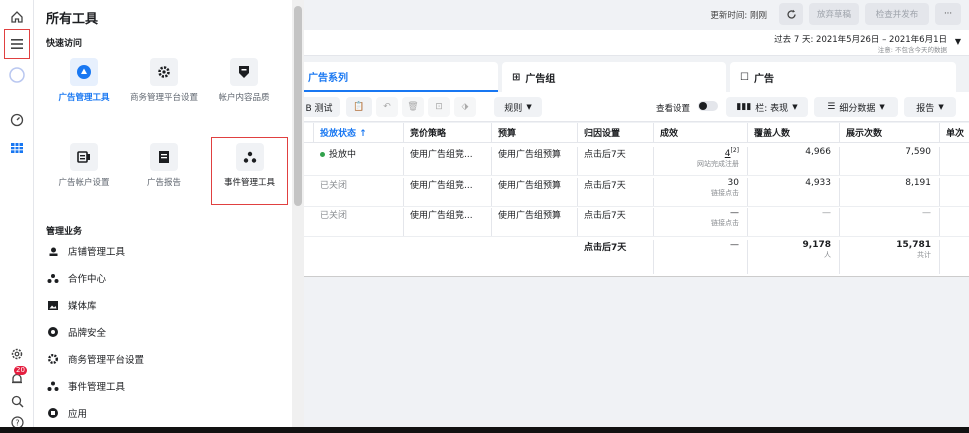 This screenshot has height=433, width=969. Describe the element at coordinates (85, 386) in the screenshot. I see `biz-item-events-manager: 事件管理工具` at that location.